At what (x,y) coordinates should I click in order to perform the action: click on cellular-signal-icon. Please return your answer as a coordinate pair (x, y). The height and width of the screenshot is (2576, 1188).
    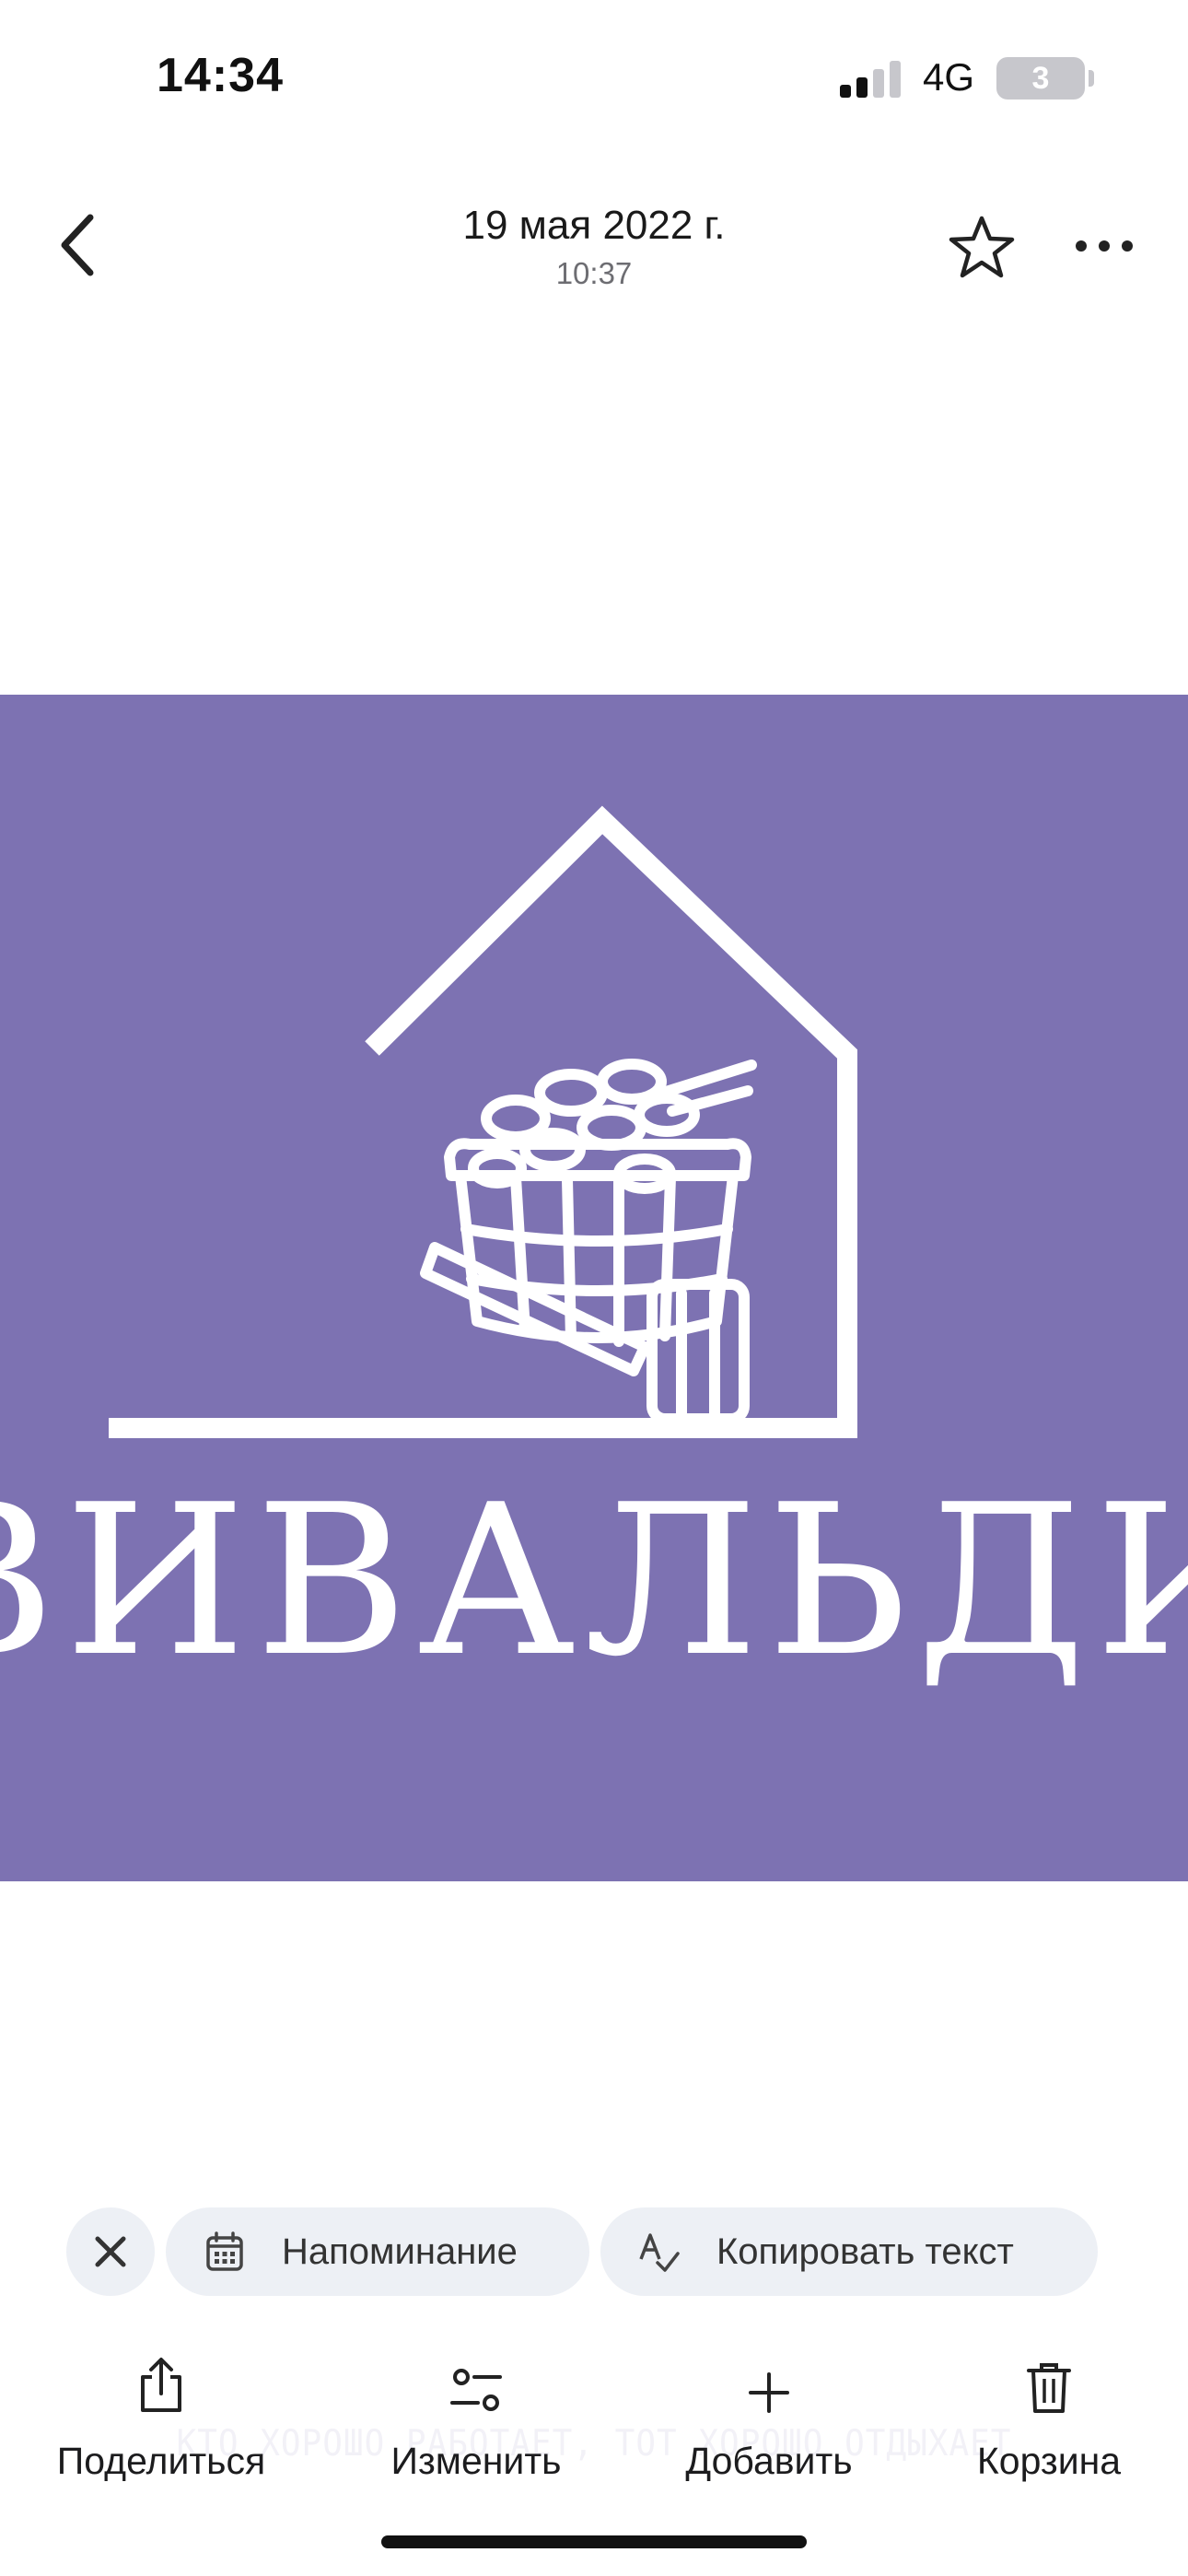
    Looking at the image, I should click on (870, 79).